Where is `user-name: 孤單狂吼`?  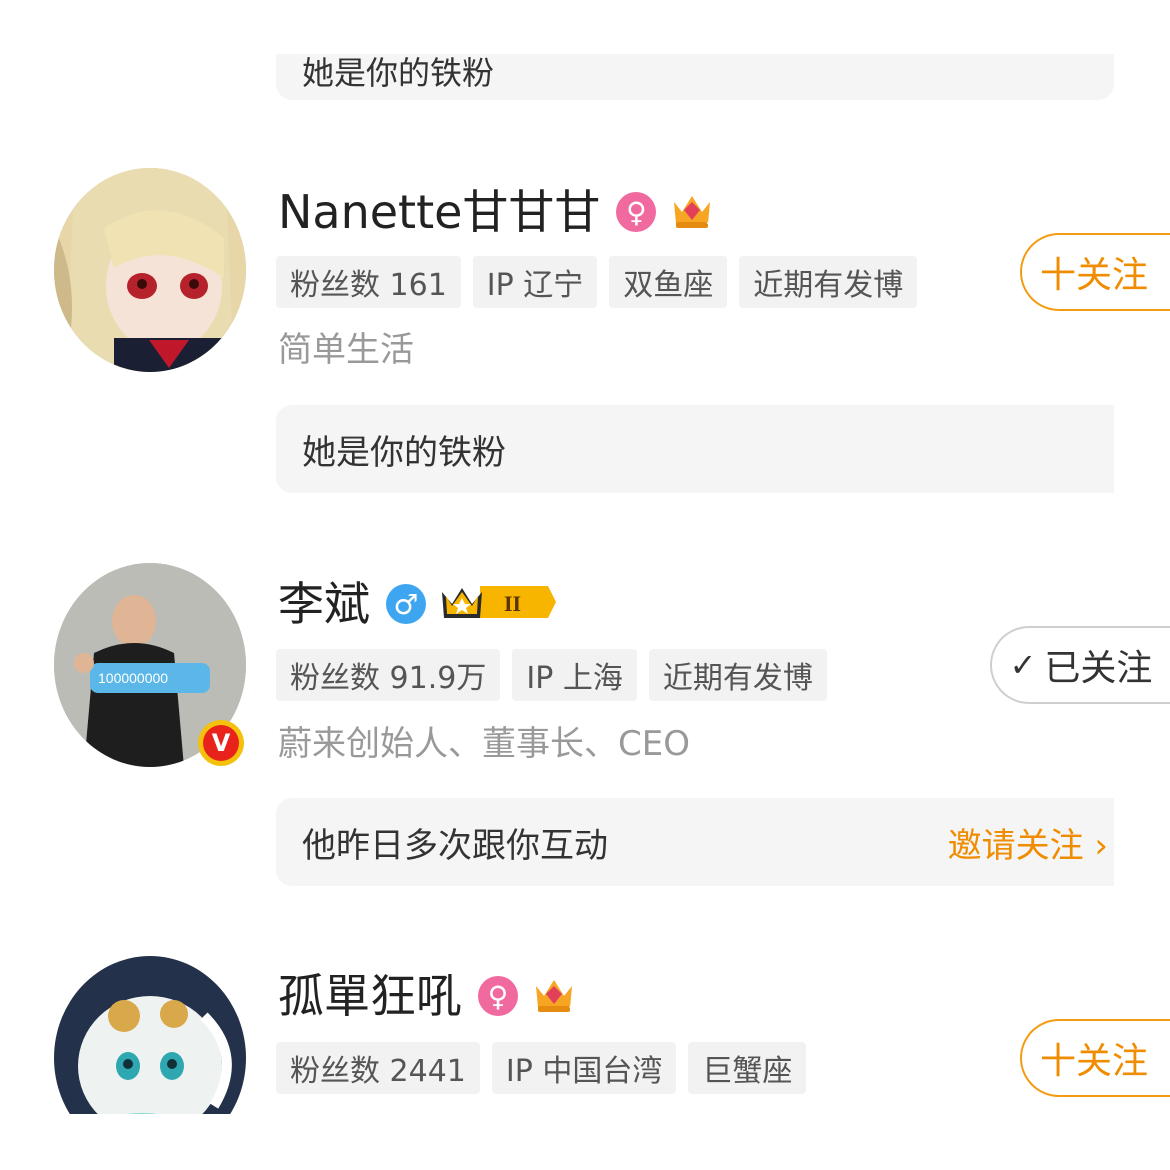
user-name: 孤單狂吼 is located at coordinates (370, 996).